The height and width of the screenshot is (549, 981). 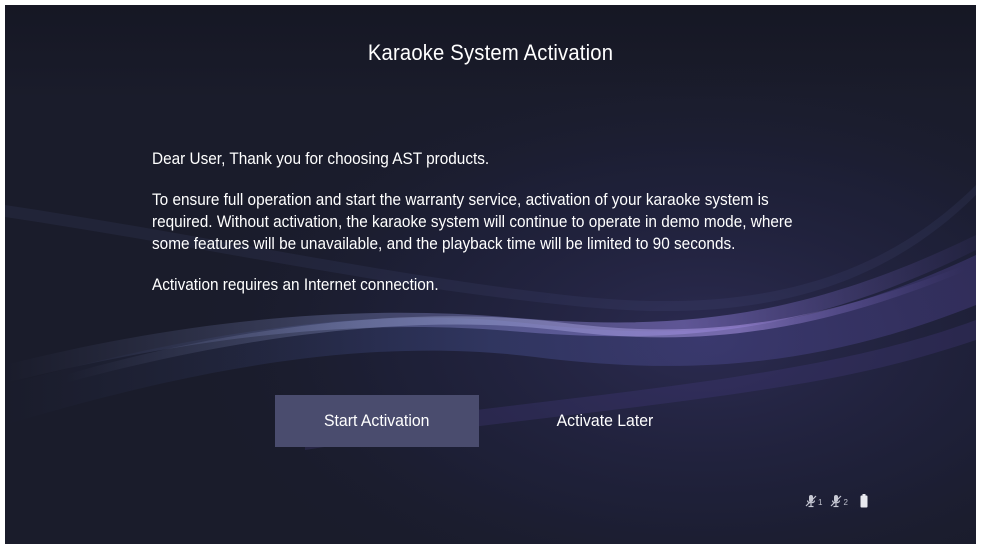 What do you see at coordinates (845, 502) in the screenshot?
I see `microphone-2-number: 2` at bounding box center [845, 502].